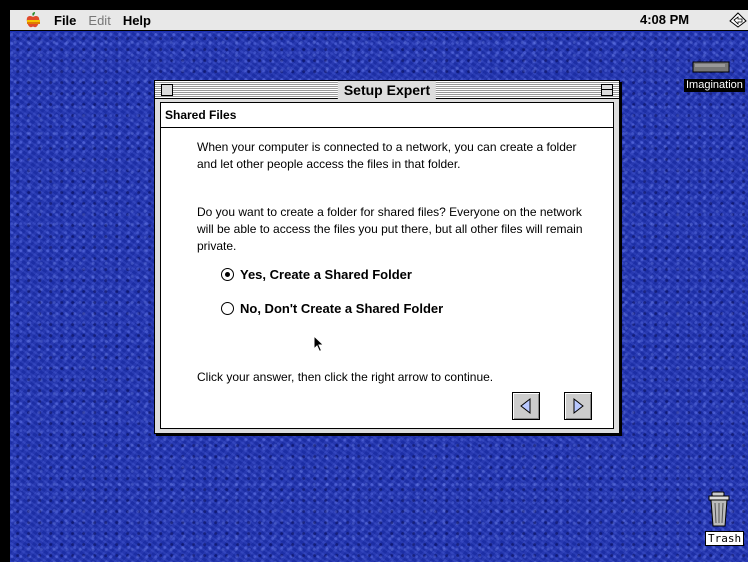 This screenshot has width=748, height=562. I want to click on previous-button, so click(526, 406).